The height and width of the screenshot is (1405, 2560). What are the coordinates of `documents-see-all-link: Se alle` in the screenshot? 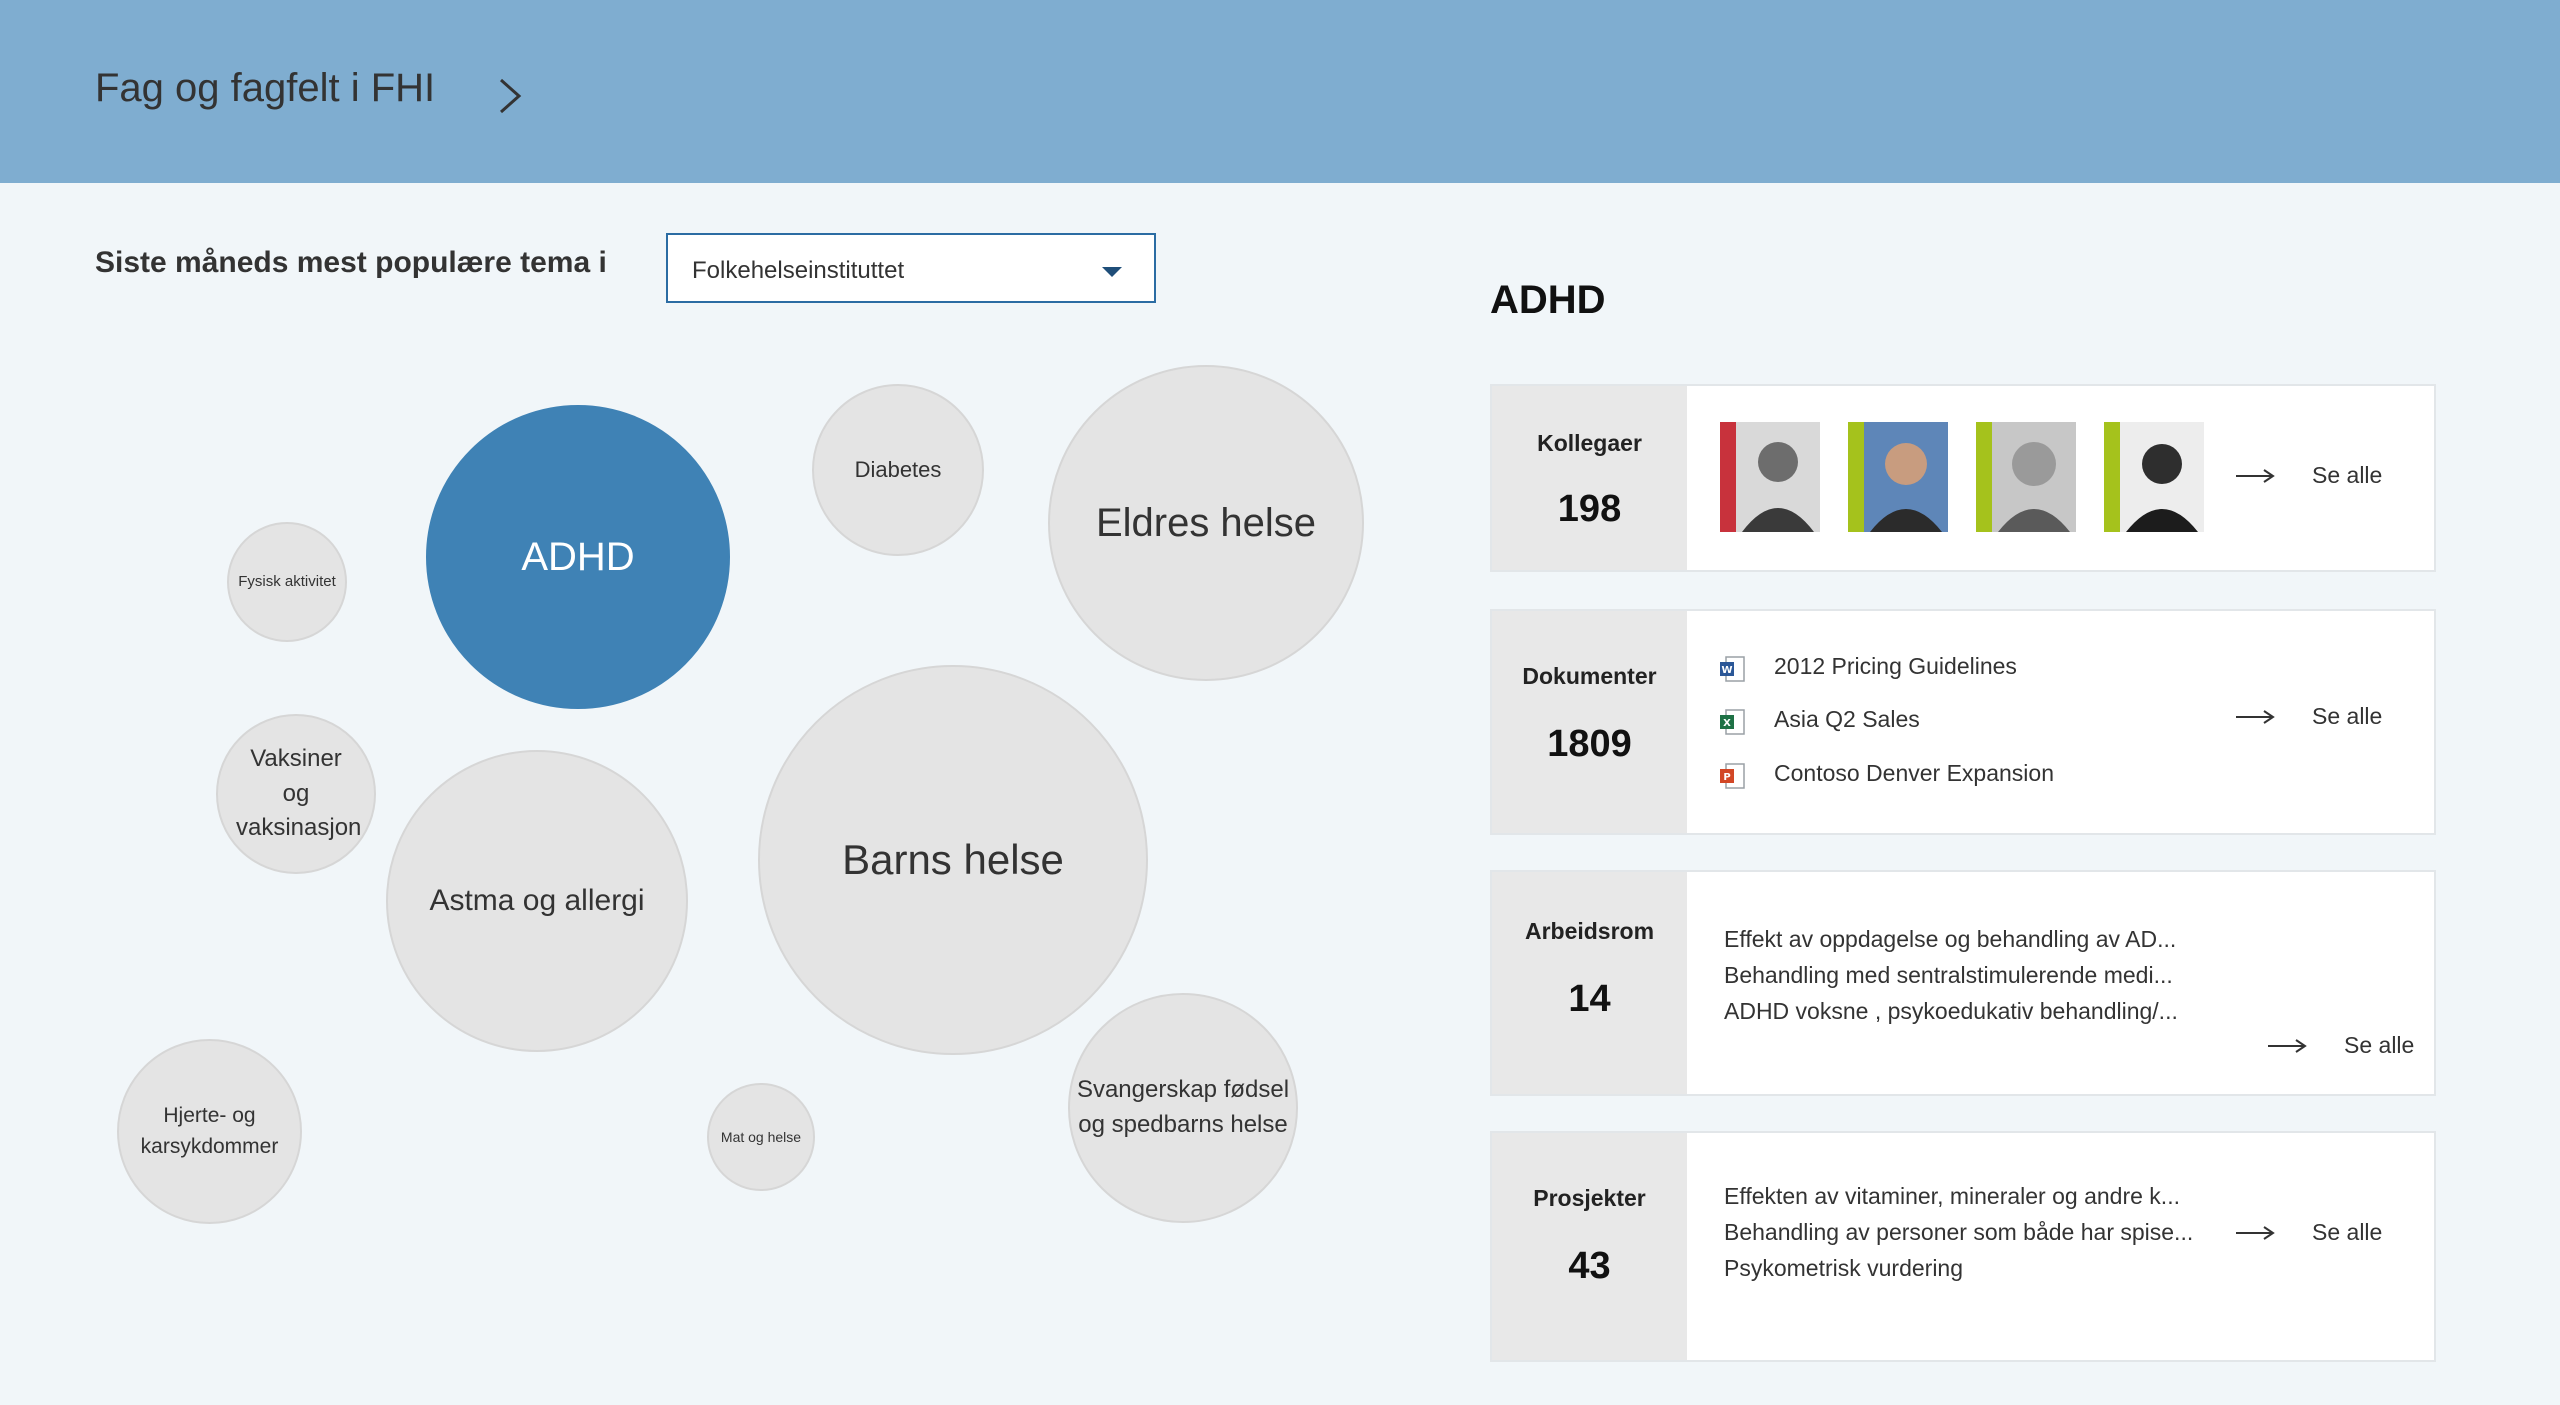 It's located at (2309, 716).